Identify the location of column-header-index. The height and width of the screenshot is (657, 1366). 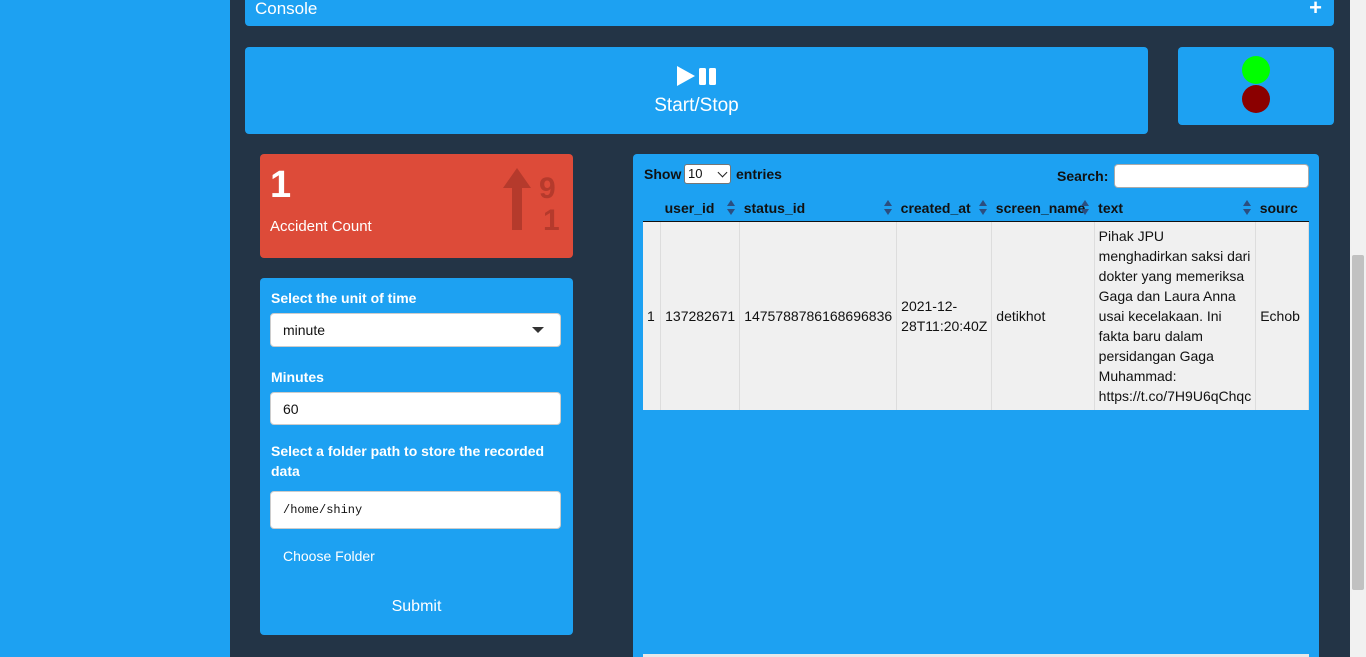
(652, 208).